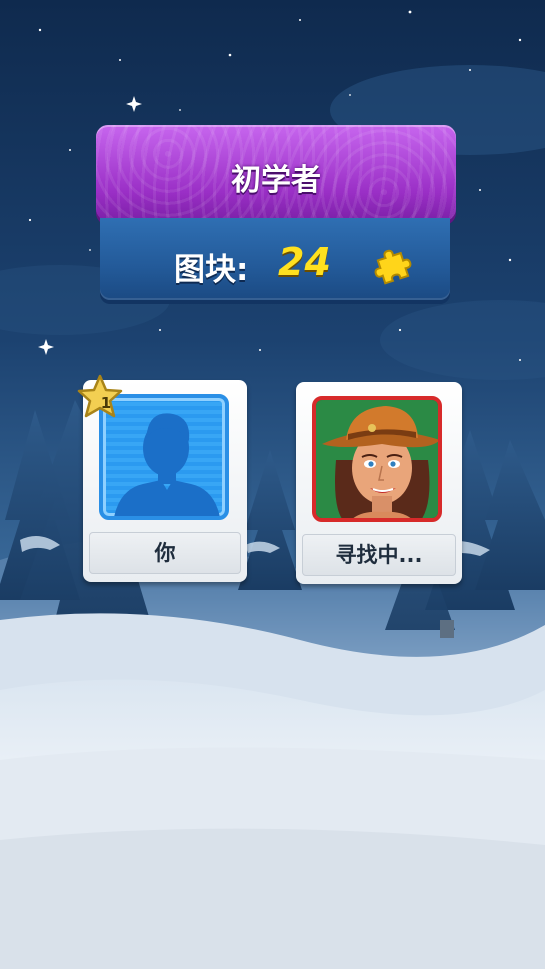  What do you see at coordinates (162, 478) in the screenshot?
I see `player-card-you: 1 你` at bounding box center [162, 478].